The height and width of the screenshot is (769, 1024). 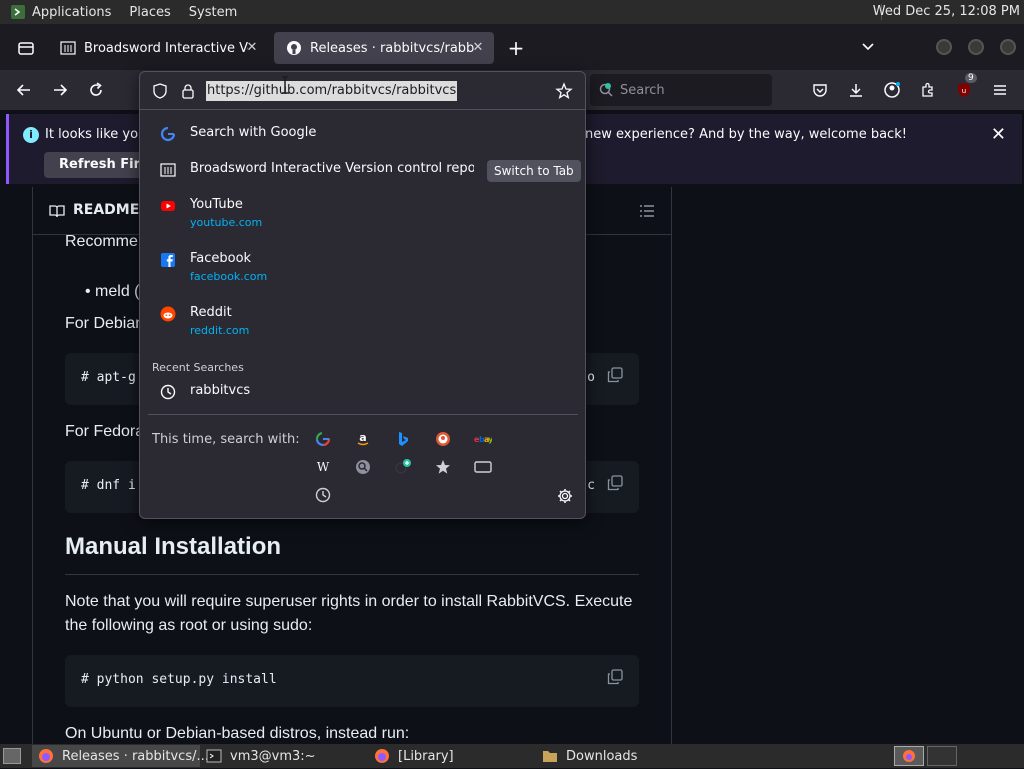 What do you see at coordinates (971, 78) in the screenshot?
I see `extension-badge: 9` at bounding box center [971, 78].